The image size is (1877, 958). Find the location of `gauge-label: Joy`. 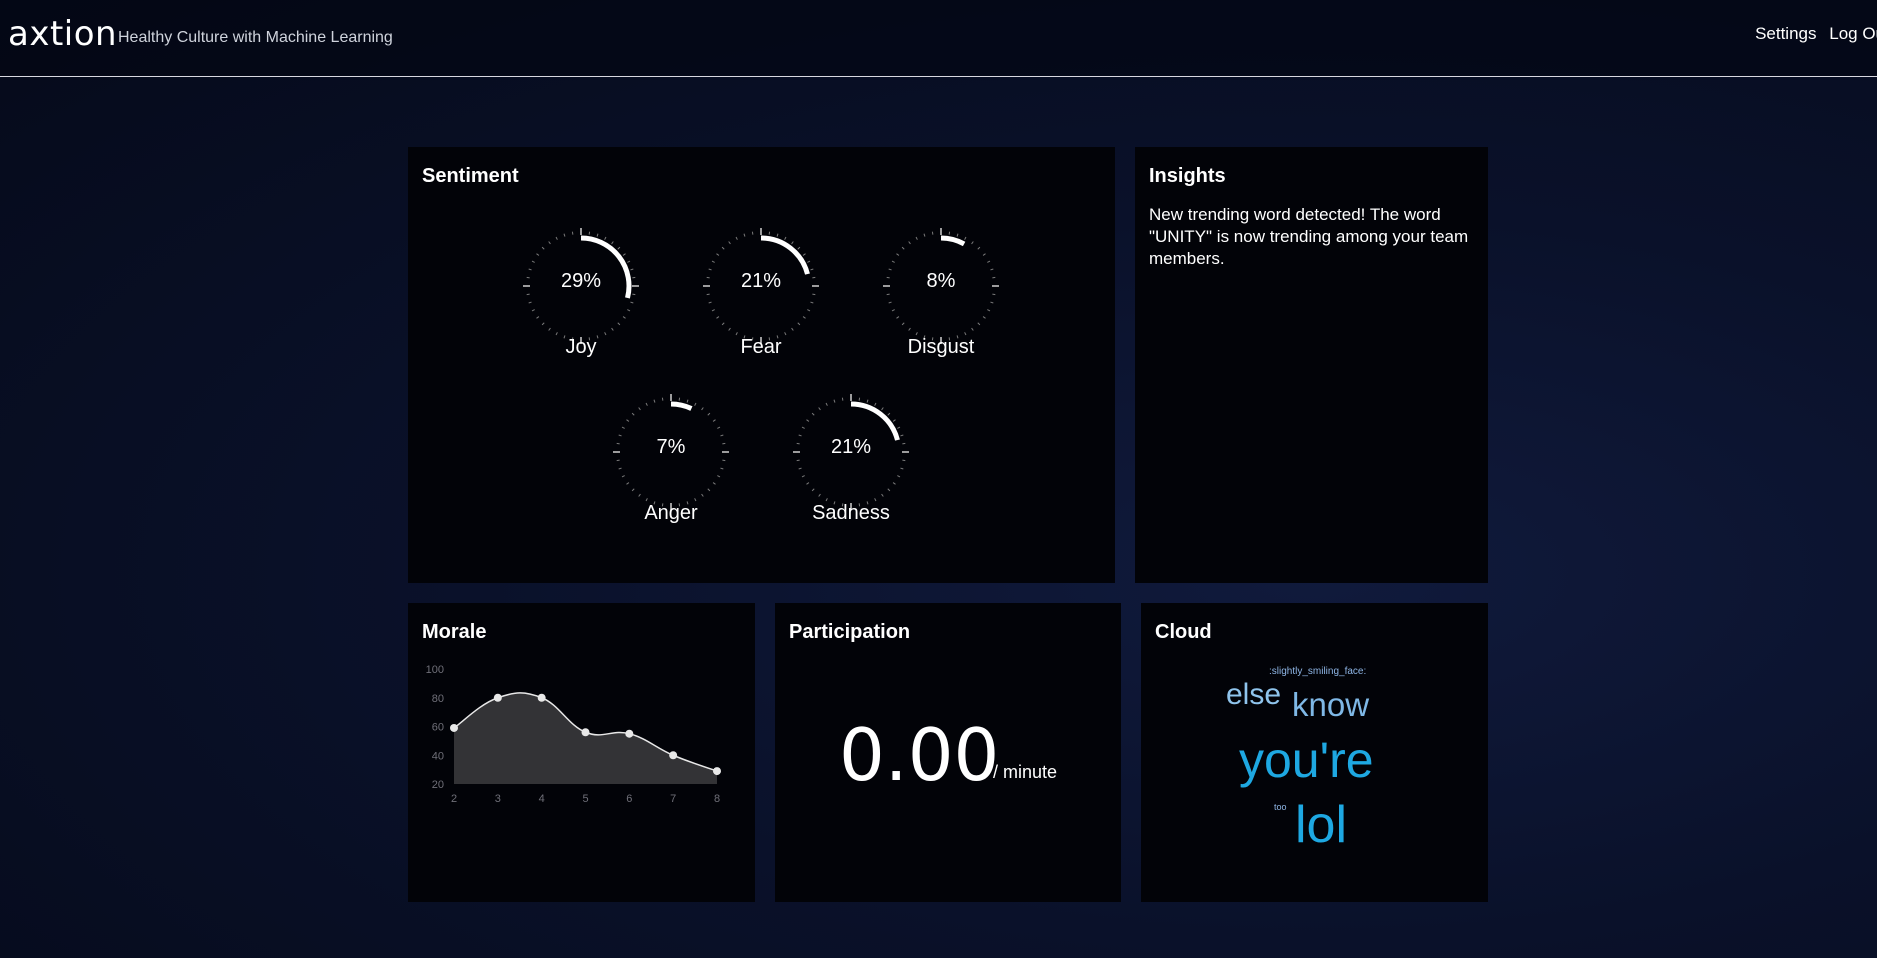

gauge-label: Joy is located at coordinates (581, 347).